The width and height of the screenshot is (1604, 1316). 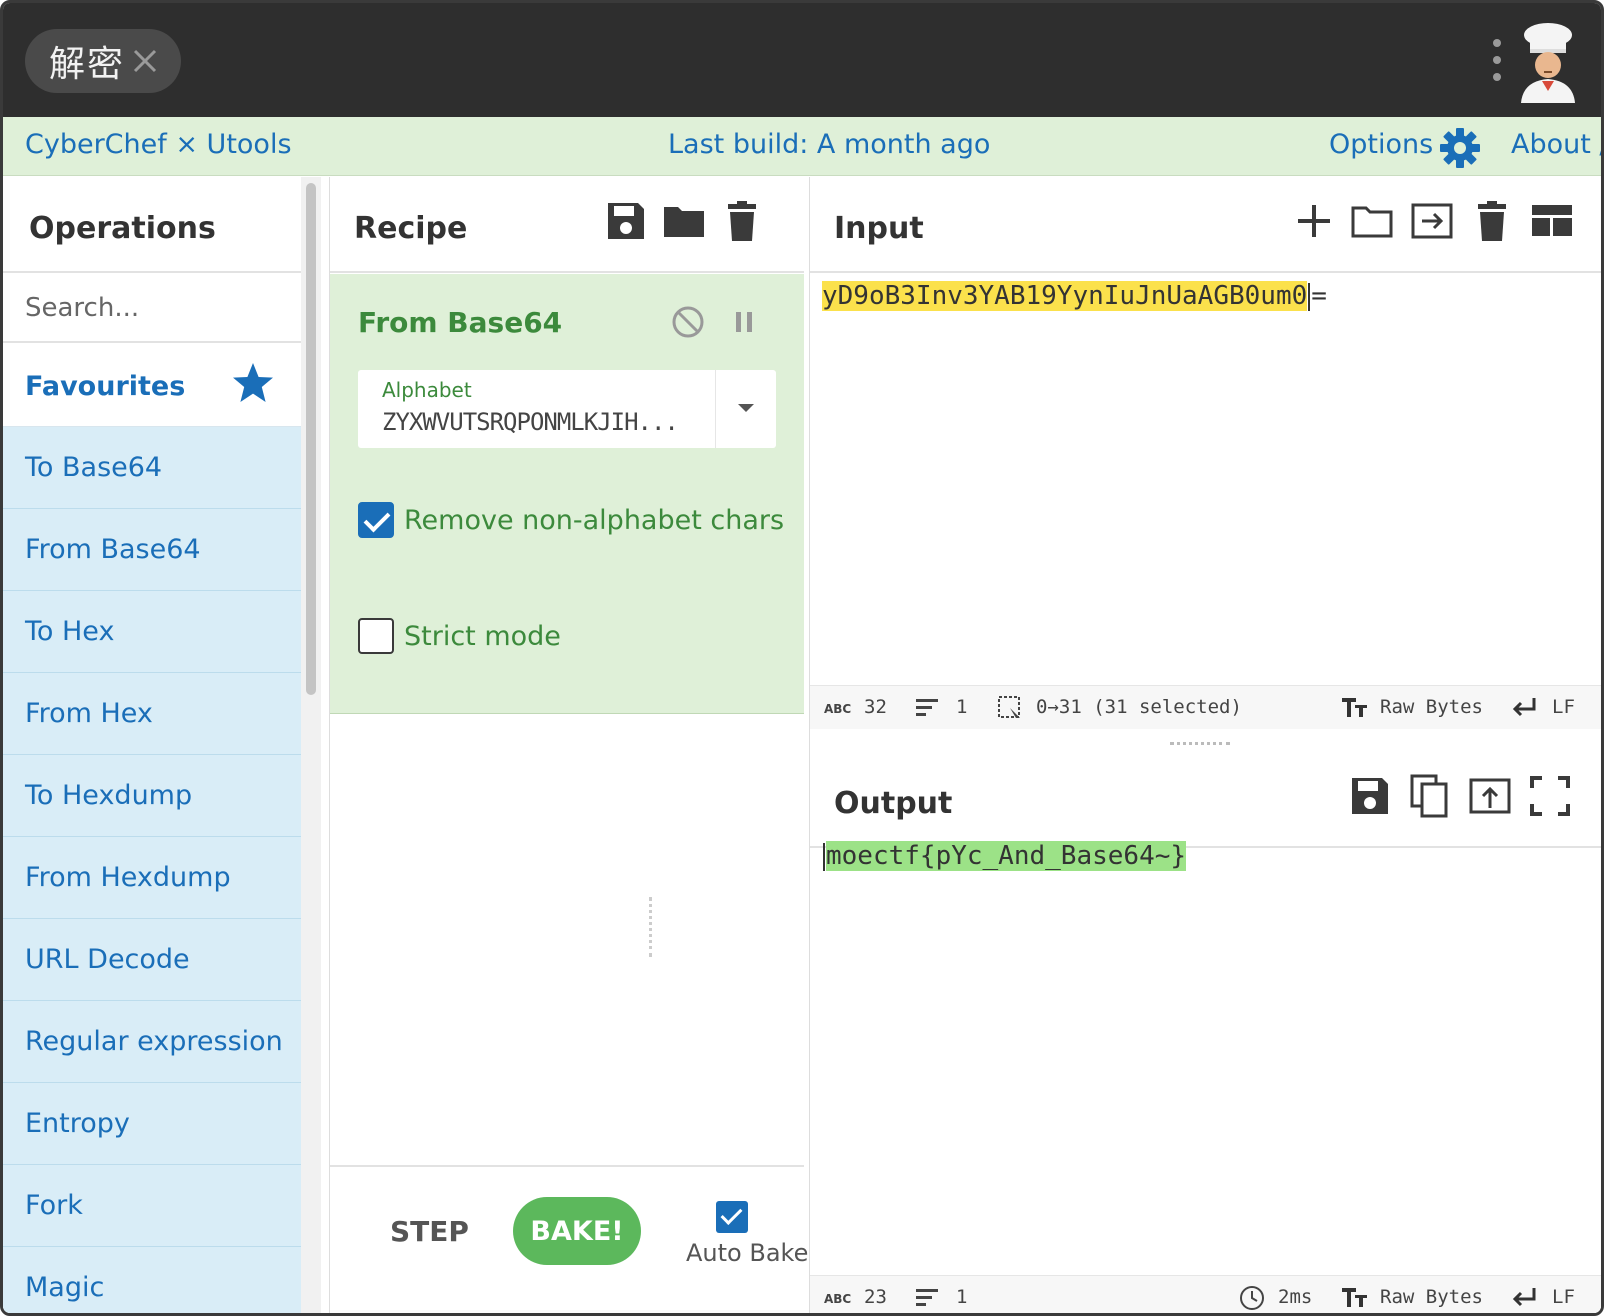 I want to click on output-length: 23, so click(x=875, y=1297).